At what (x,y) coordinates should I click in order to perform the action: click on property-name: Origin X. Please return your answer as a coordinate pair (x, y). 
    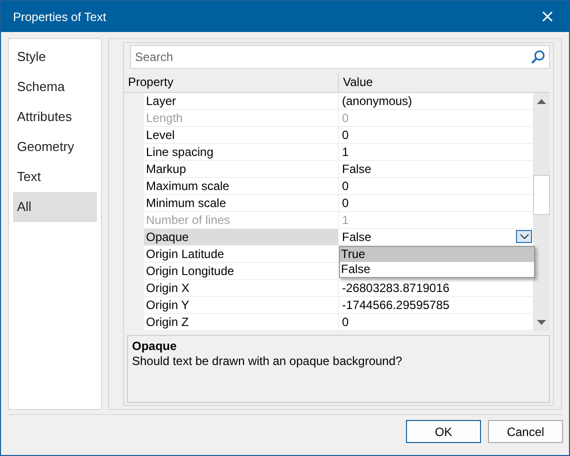
    Looking at the image, I should click on (241, 288).